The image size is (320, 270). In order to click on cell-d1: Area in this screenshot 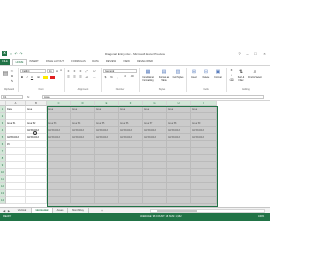, I will do `click(83, 109)`.